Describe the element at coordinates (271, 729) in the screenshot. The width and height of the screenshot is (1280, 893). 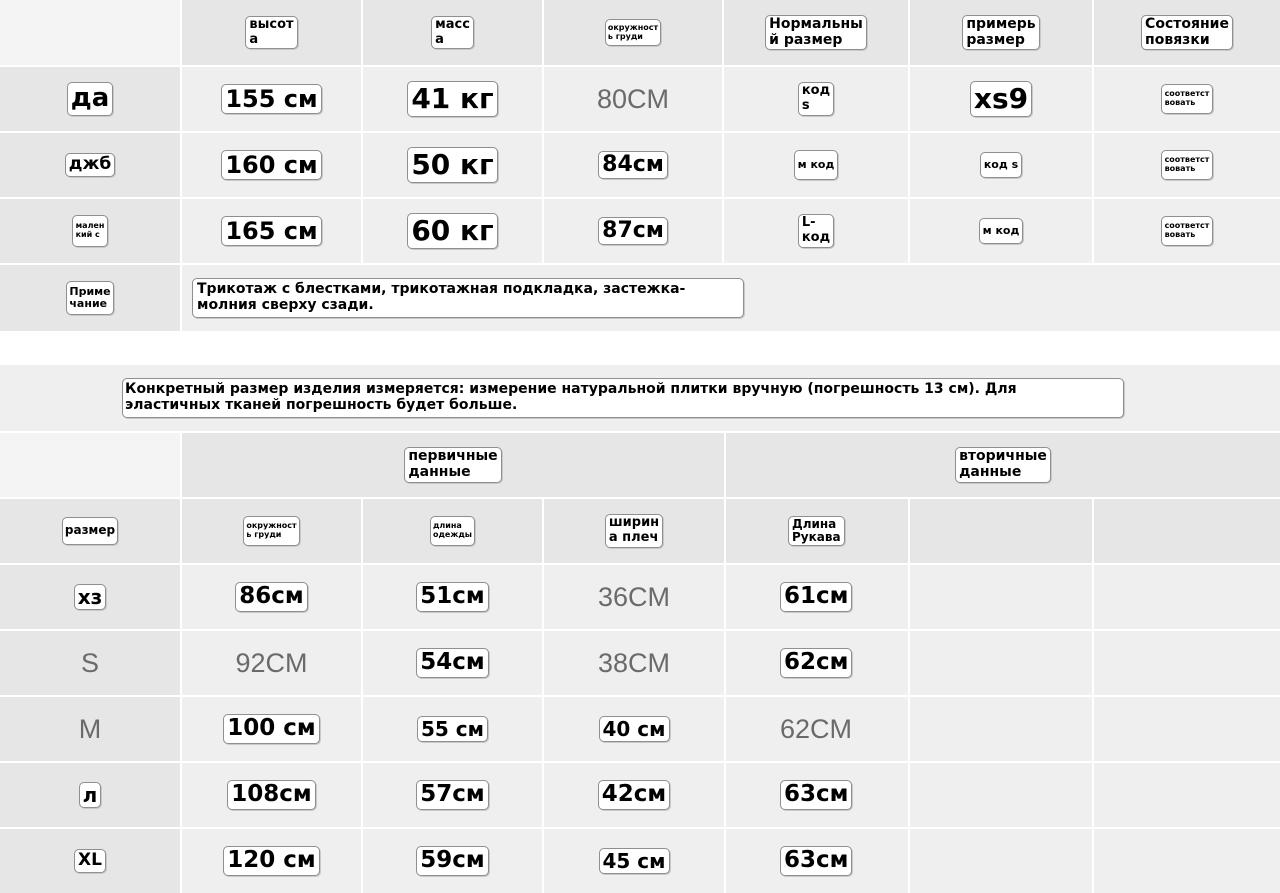
I see `chest-value: 100 см` at that location.